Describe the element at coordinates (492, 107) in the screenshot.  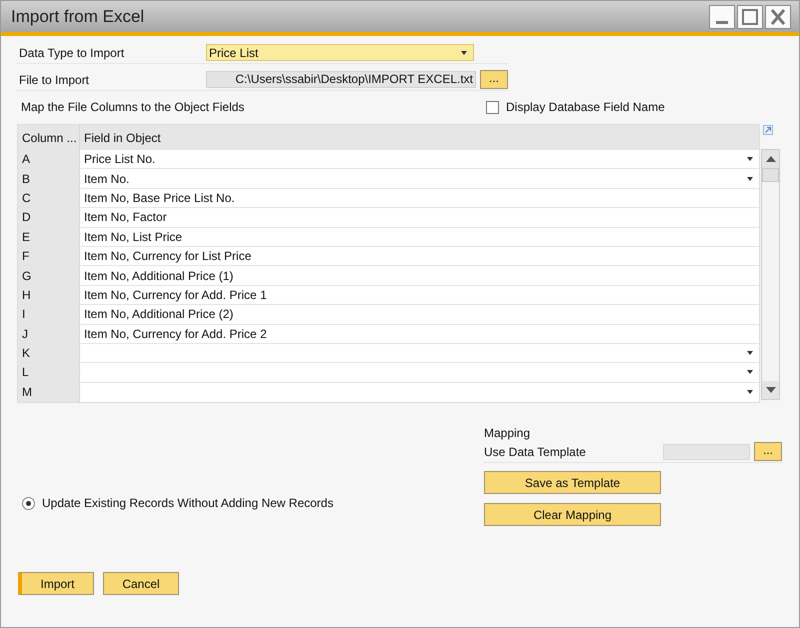
I see `checkbox` at that location.